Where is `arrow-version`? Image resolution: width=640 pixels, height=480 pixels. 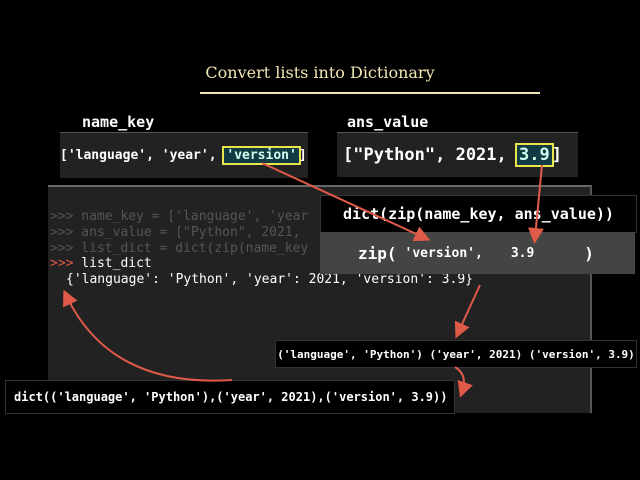
arrow-version is located at coordinates (346, 202).